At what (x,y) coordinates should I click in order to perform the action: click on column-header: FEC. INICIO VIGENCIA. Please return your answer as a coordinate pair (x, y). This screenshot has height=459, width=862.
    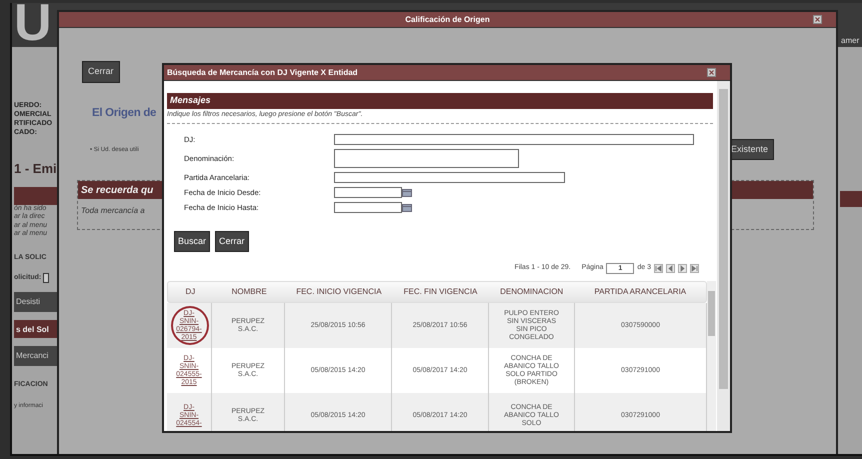
    Looking at the image, I should click on (339, 292).